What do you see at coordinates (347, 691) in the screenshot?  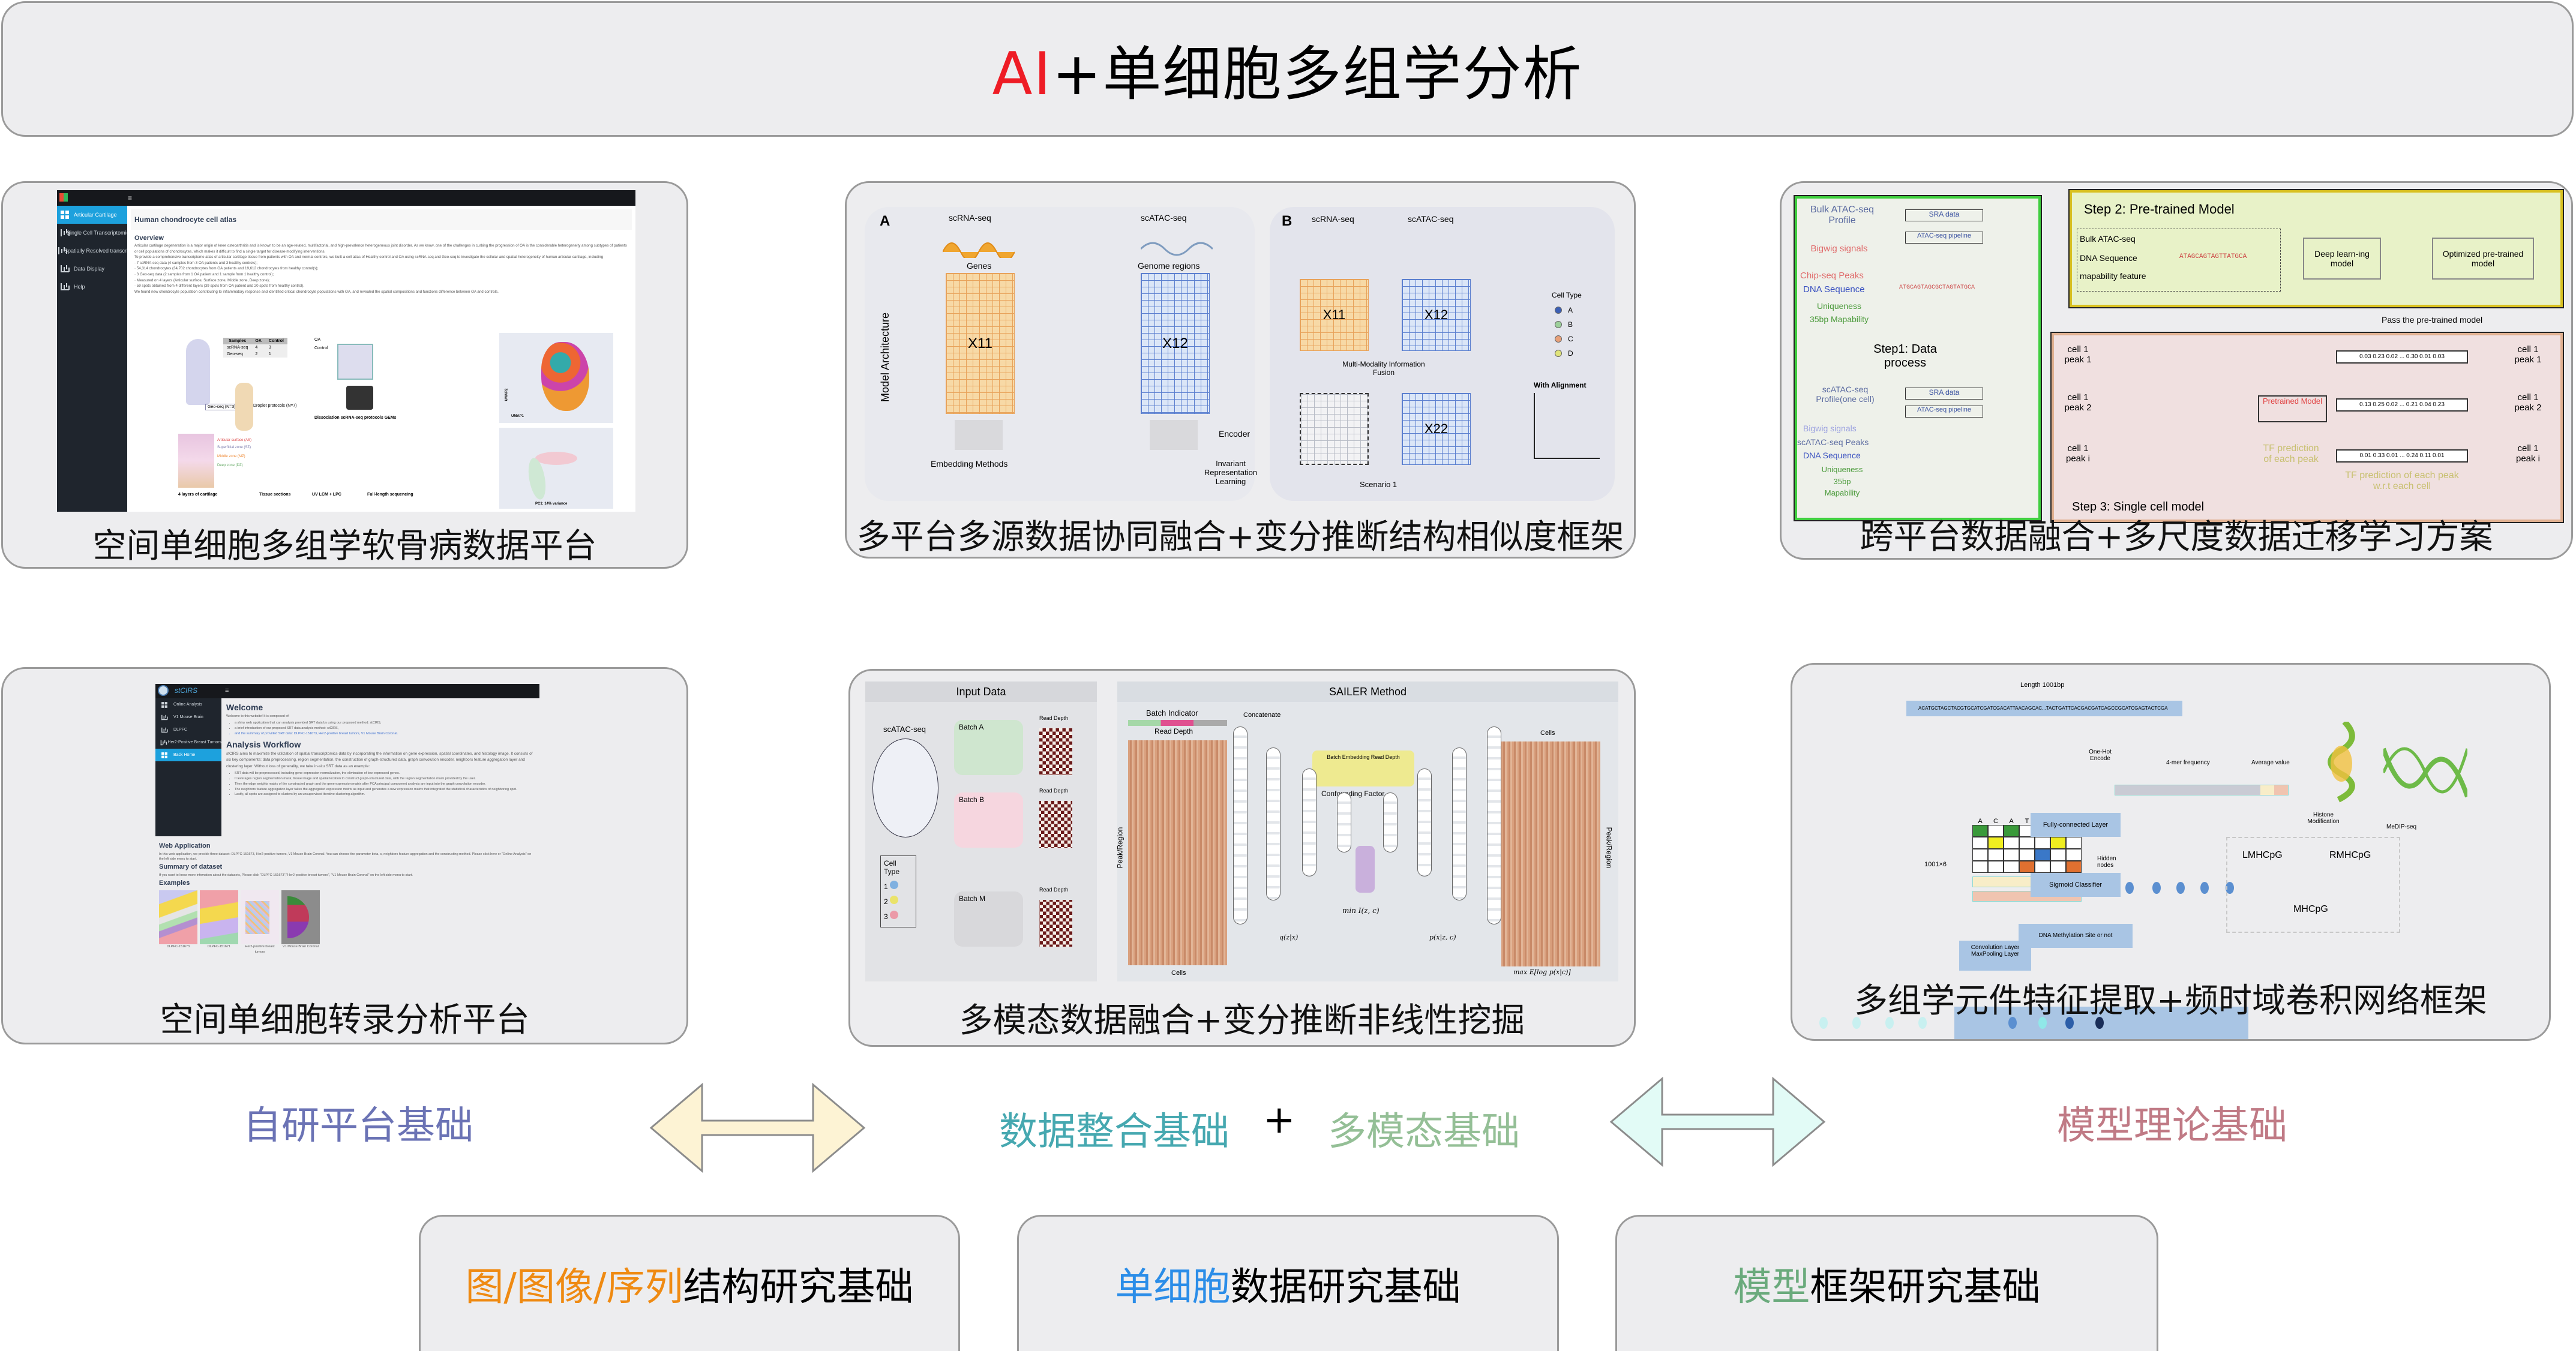 I see `site-topbar: stCIRS ≡` at bounding box center [347, 691].